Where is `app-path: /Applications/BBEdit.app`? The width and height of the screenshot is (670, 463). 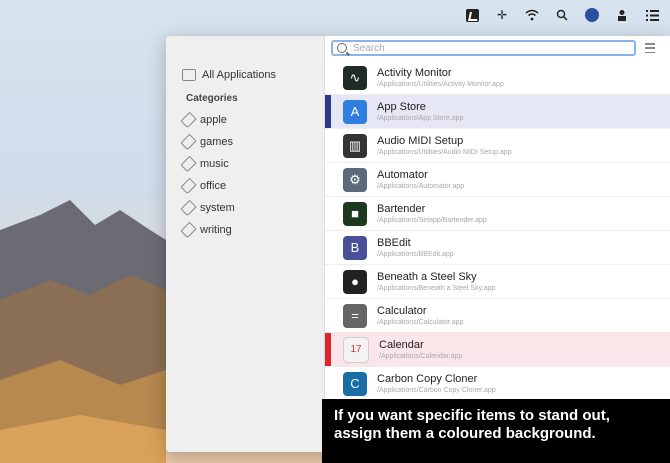 app-path: /Applications/BBEdit.app is located at coordinates (415, 254).